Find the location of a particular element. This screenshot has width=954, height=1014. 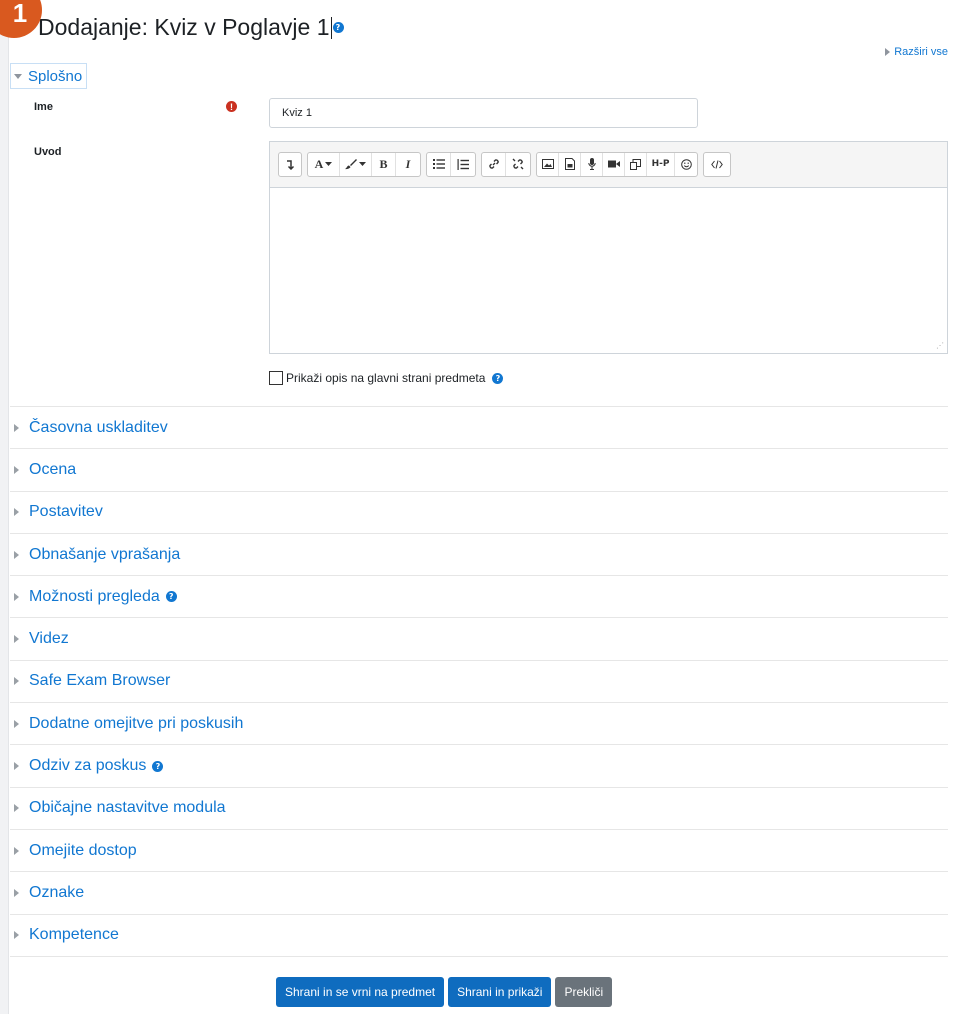

page-title: Dodajanje: Kviz v Poglavje 1? is located at coordinates (191, 27).